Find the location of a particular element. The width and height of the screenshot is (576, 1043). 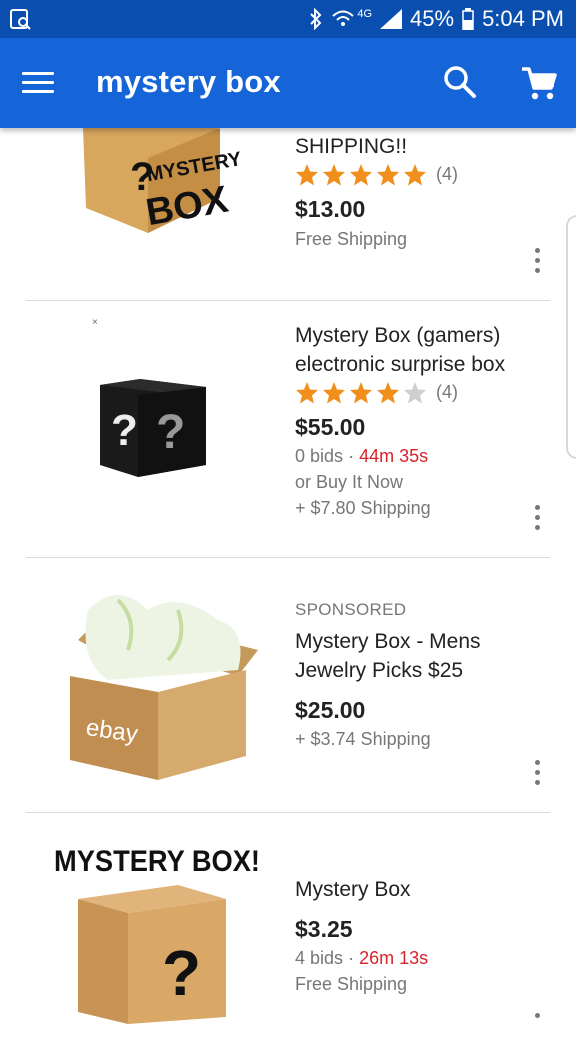

listing-image: ebay is located at coordinates (148, 685).